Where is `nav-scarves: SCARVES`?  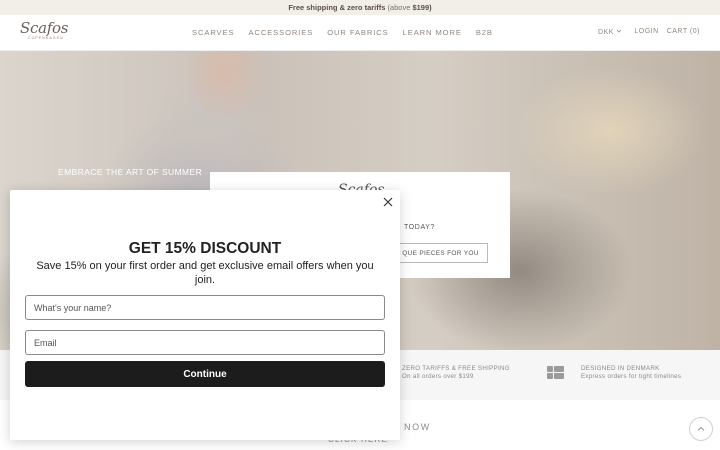
nav-scarves: SCARVES is located at coordinates (213, 32).